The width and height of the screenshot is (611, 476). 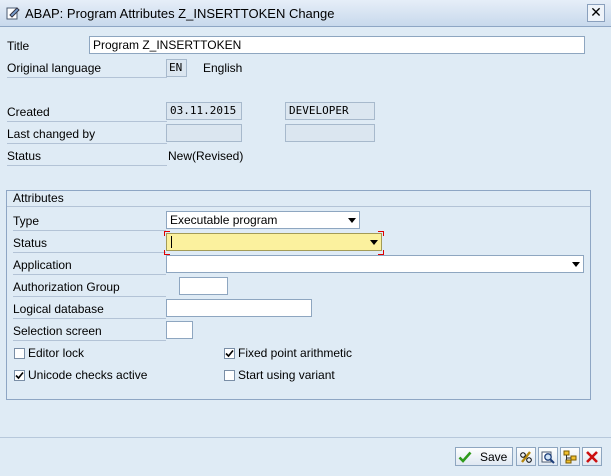 What do you see at coordinates (274, 242) in the screenshot?
I see `status-dropdown` at bounding box center [274, 242].